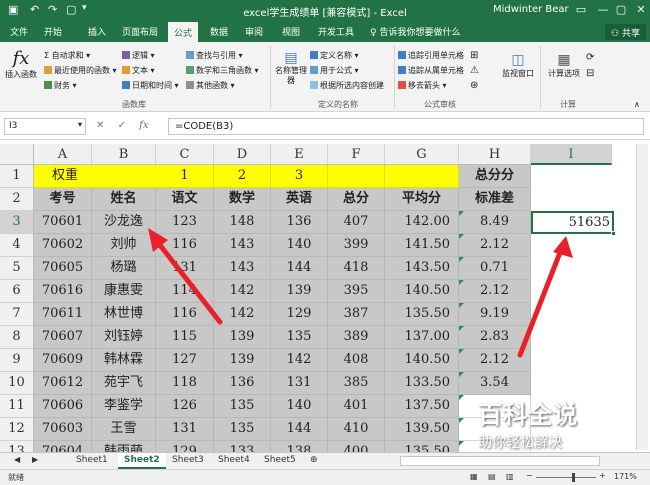 This screenshot has width=650, height=485. Describe the element at coordinates (625, 476) in the screenshot. I see `zoom-level: 171%` at that location.